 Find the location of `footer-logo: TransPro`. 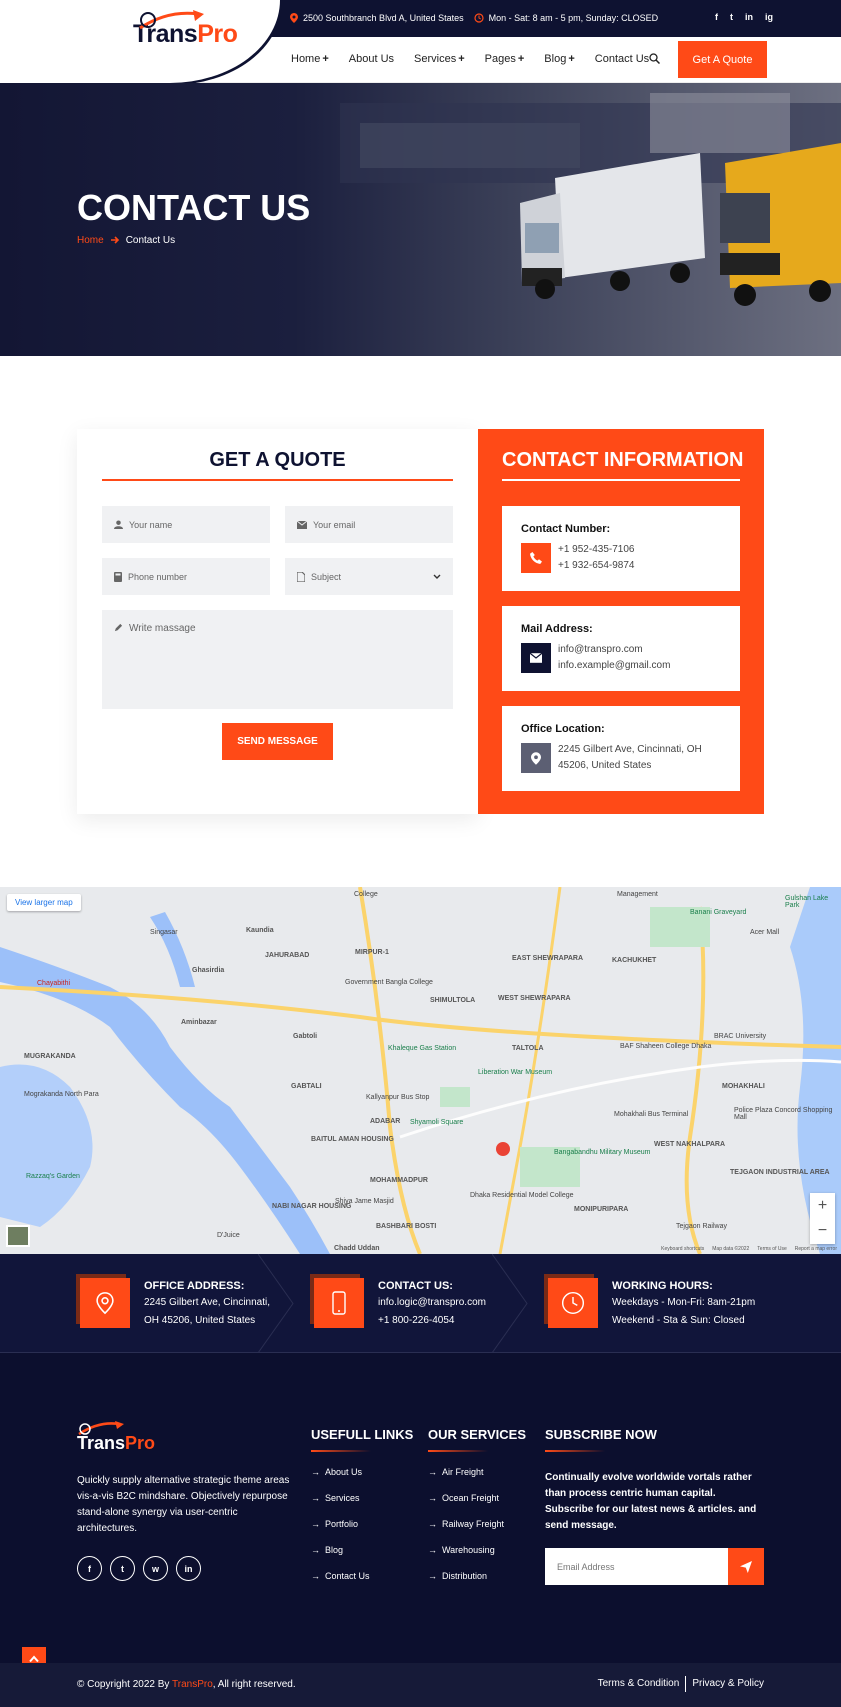

footer-logo: TransPro is located at coordinates (116, 1437).